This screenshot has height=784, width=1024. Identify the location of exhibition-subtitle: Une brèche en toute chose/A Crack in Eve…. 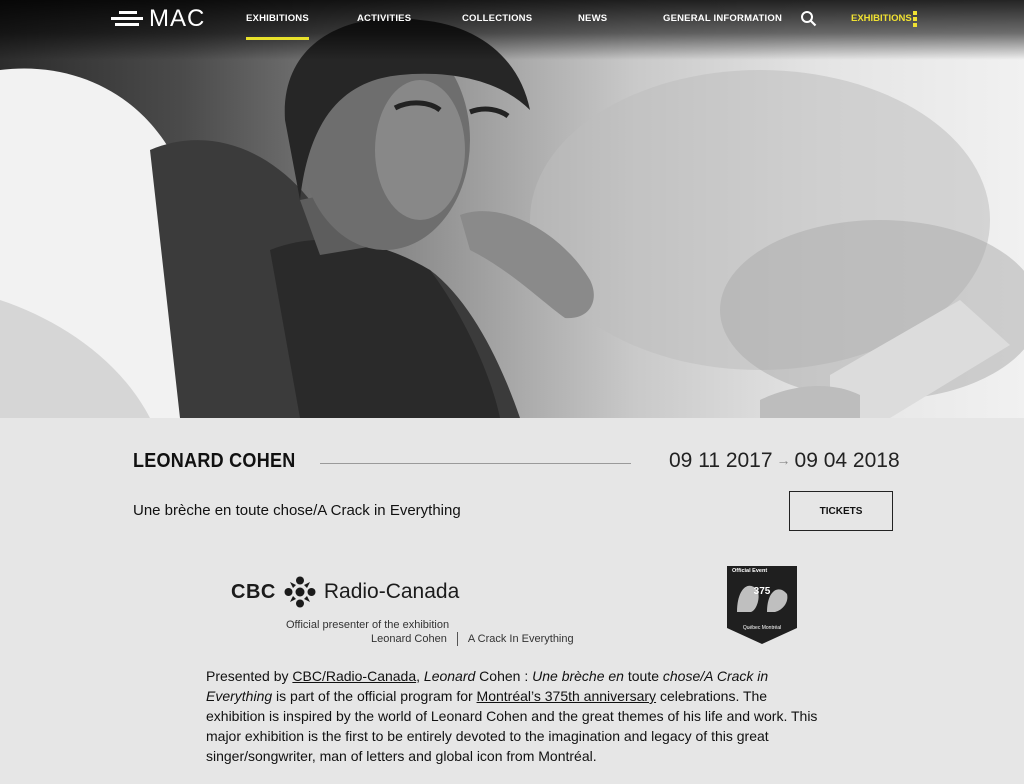
(297, 510).